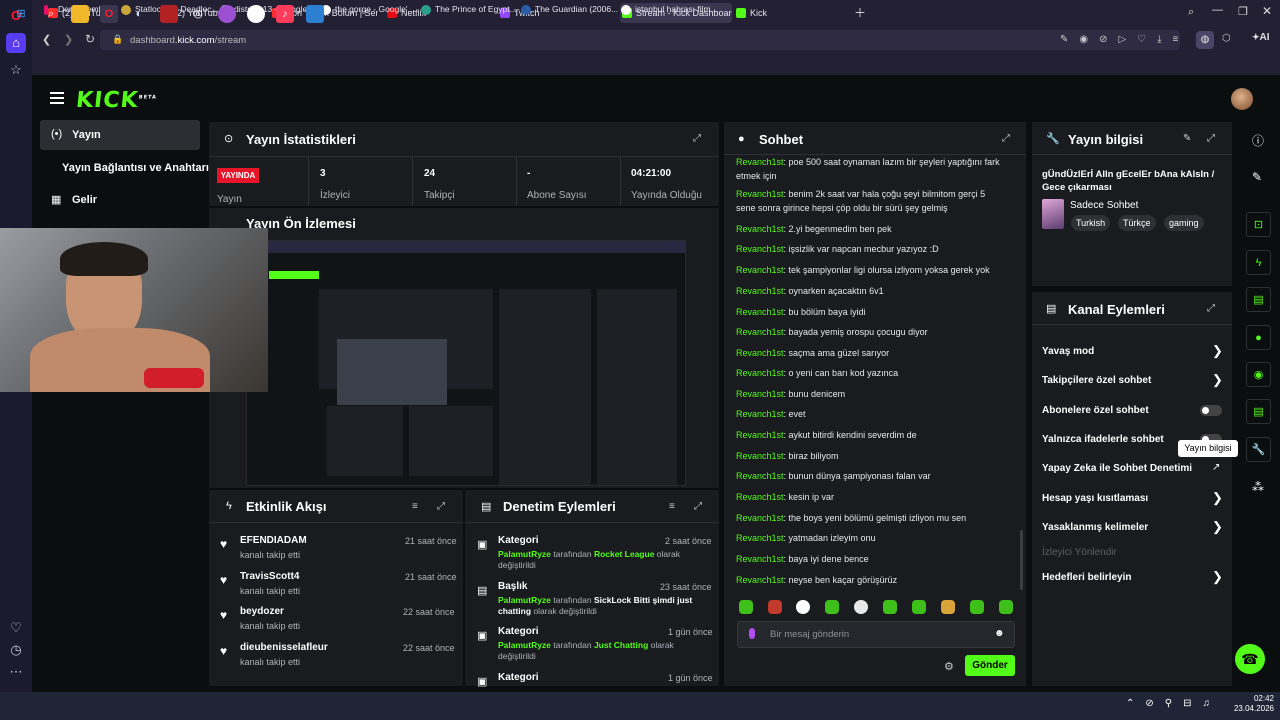  Describe the element at coordinates (84, 200) in the screenshot. I see `nav-item-income: Gelir` at that location.